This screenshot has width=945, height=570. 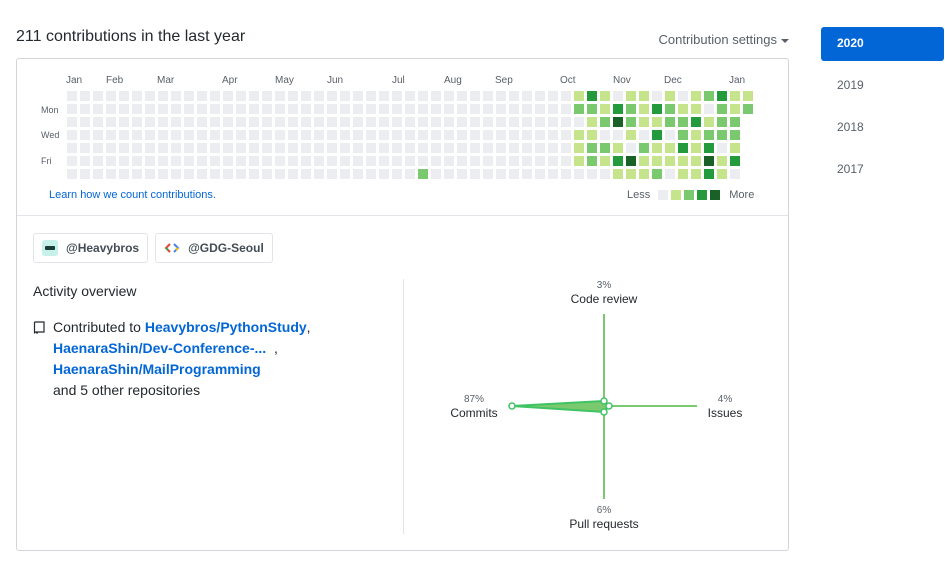 What do you see at coordinates (882, 86) in the screenshot?
I see `year-2019-button: 2019` at bounding box center [882, 86].